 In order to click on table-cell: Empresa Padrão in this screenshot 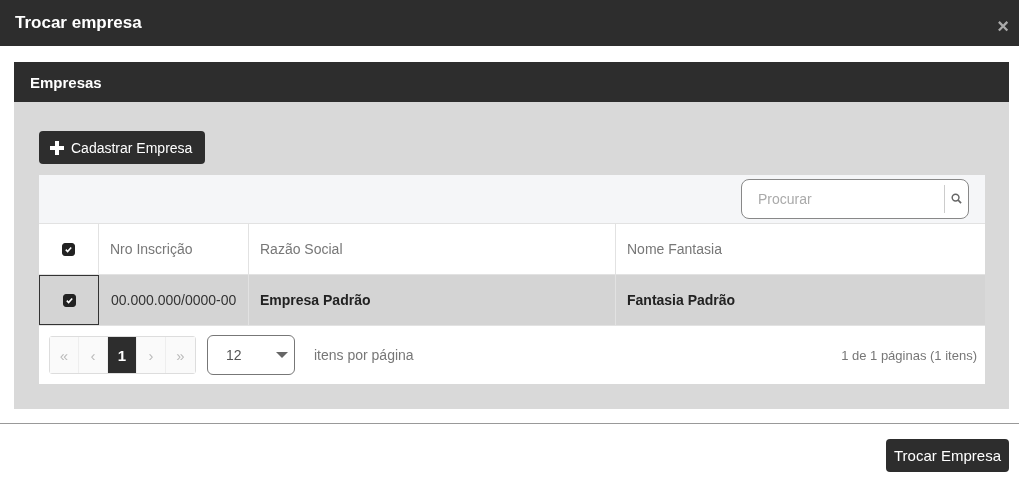, I will do `click(432, 300)`.